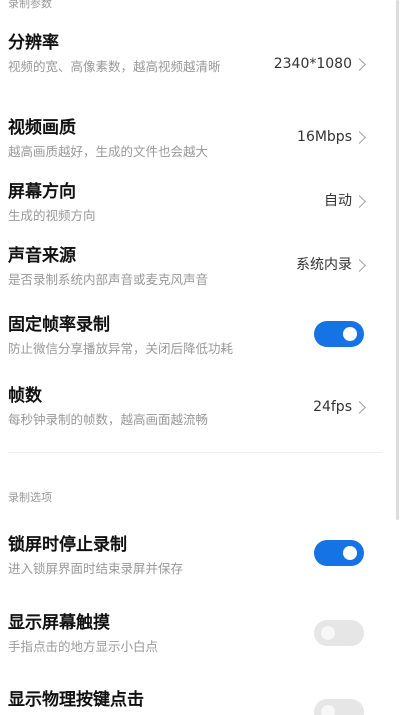 This screenshot has height=715, width=400. What do you see at coordinates (195, 409) in the screenshot?
I see `setting-row-frame-rate: 帧数 每秒钟录制的帧数，越高画面越流畅 24fps` at bounding box center [195, 409].